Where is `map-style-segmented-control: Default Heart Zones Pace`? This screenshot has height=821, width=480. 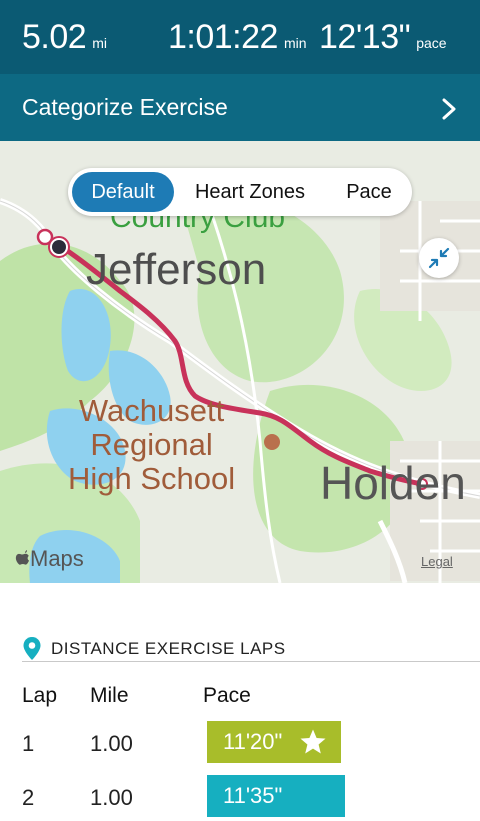 map-style-segmented-control: Default Heart Zones Pace is located at coordinates (240, 192).